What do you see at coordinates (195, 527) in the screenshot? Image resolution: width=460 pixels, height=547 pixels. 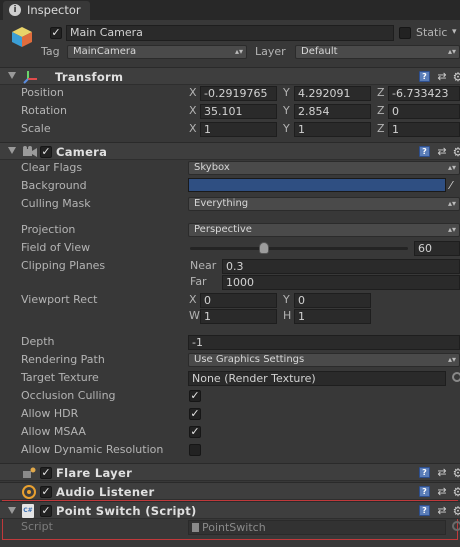 I see `script-asset-icon` at bounding box center [195, 527].